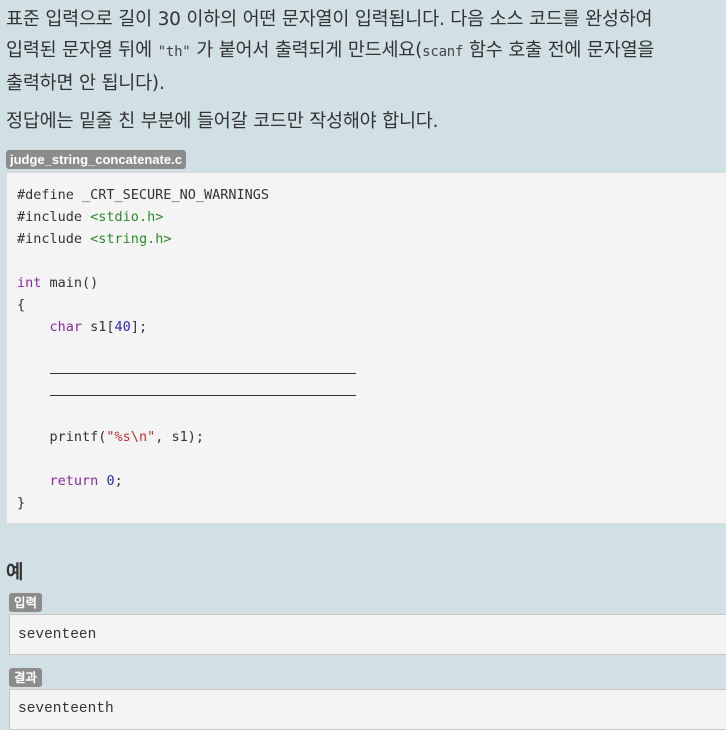 This screenshot has height=730, width=726. Describe the element at coordinates (98, 327) in the screenshot. I see `code-line-char-decl: char s1[40];` at that location.